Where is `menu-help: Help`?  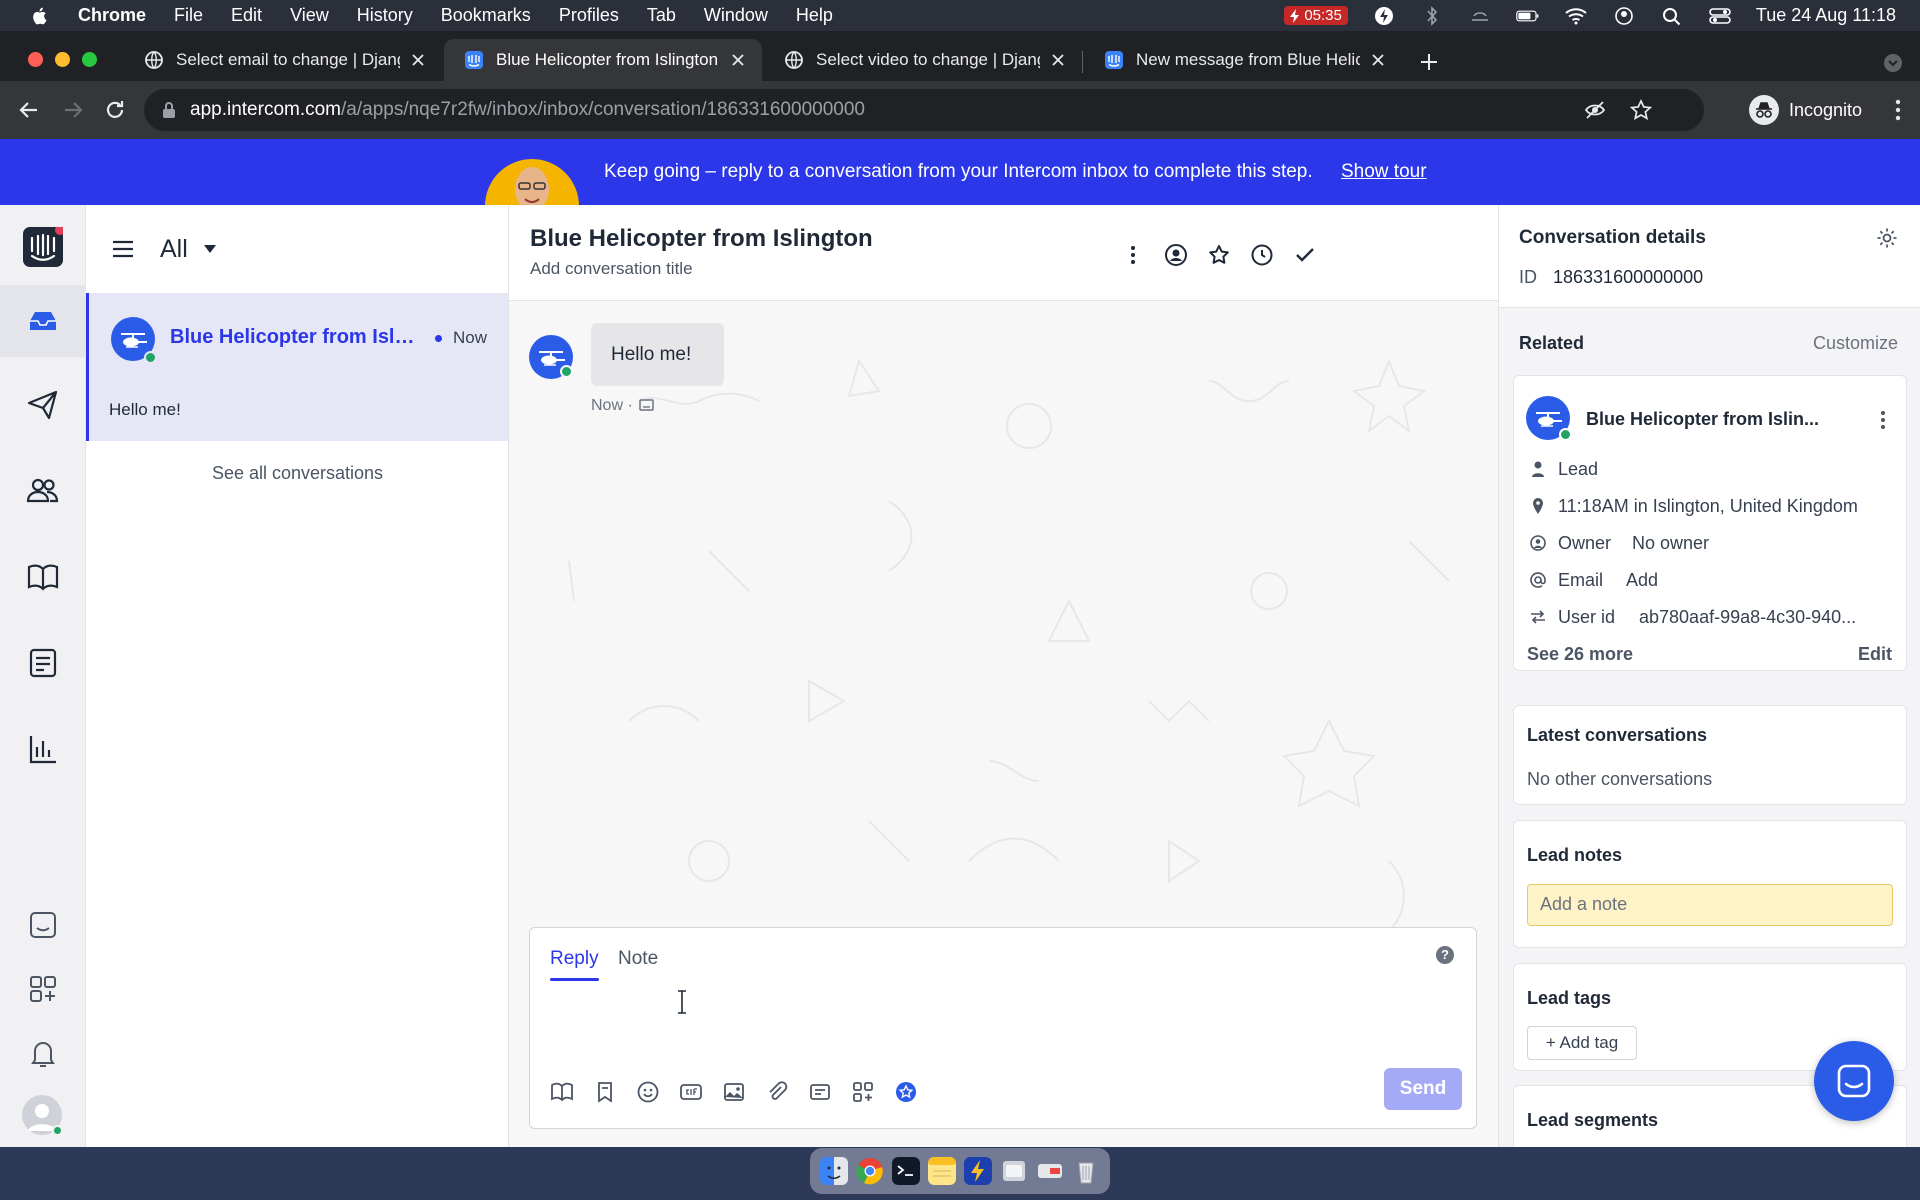 menu-help: Help is located at coordinates (814, 15).